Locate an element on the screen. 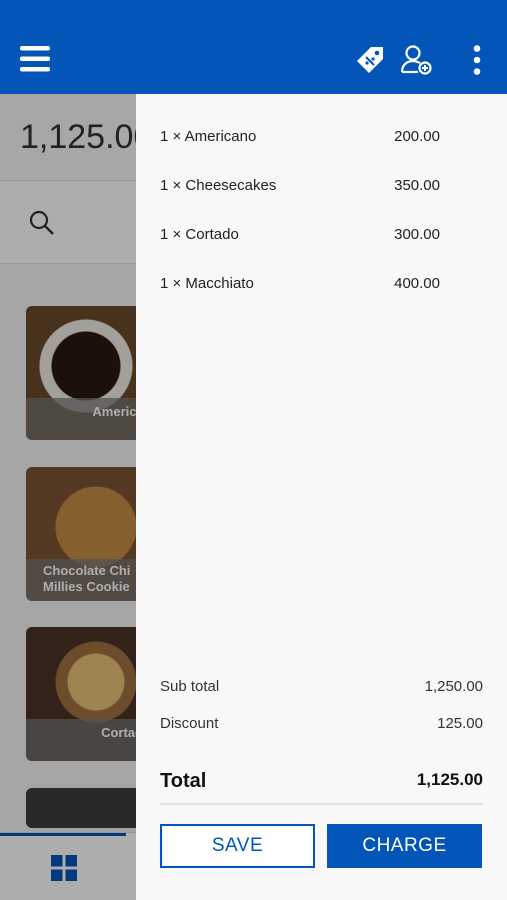  order-line-item: 1 × Americano 200.00 is located at coordinates (300, 136).